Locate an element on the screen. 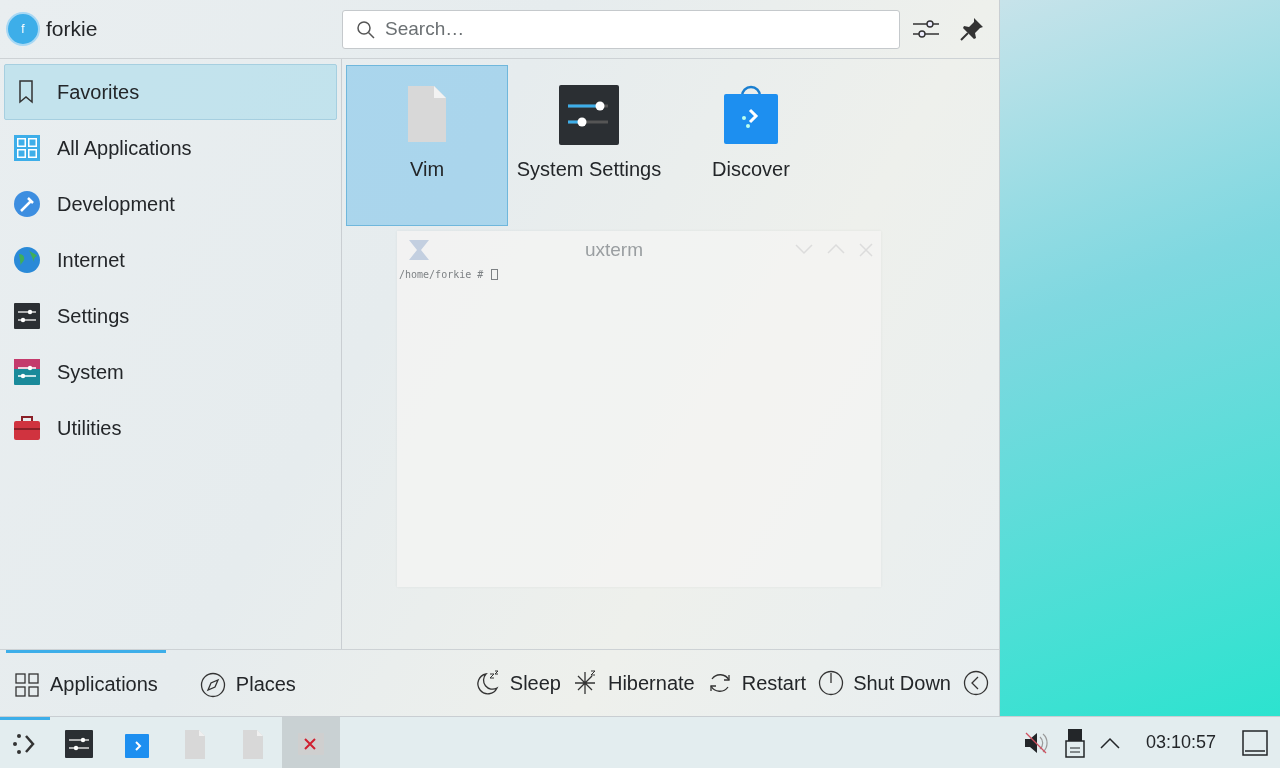  compass-icon is located at coordinates (212, 684).